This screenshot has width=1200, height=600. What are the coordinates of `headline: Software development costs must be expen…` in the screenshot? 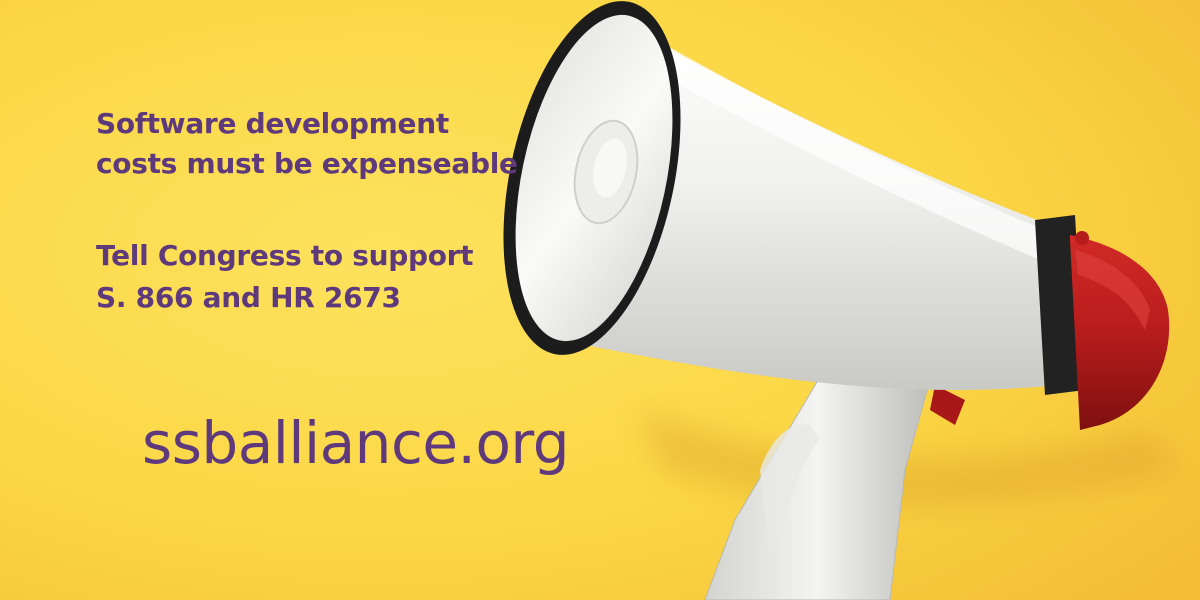 It's located at (307, 144).